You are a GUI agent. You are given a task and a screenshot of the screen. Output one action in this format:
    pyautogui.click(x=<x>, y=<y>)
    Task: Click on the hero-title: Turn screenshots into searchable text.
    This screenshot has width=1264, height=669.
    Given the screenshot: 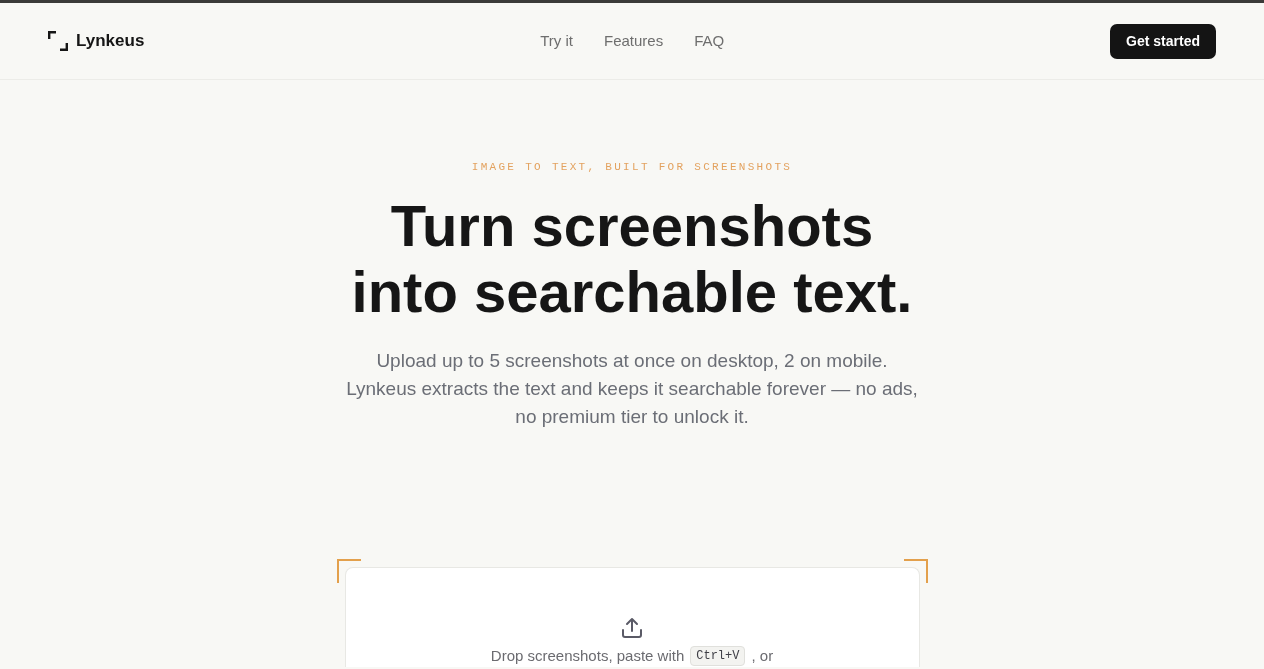 What is the action you would take?
    pyautogui.click(x=632, y=259)
    